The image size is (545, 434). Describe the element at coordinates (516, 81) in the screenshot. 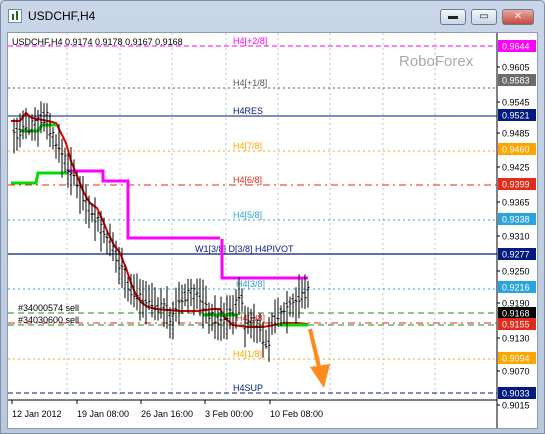

I see `price-label: 0.9583` at that location.